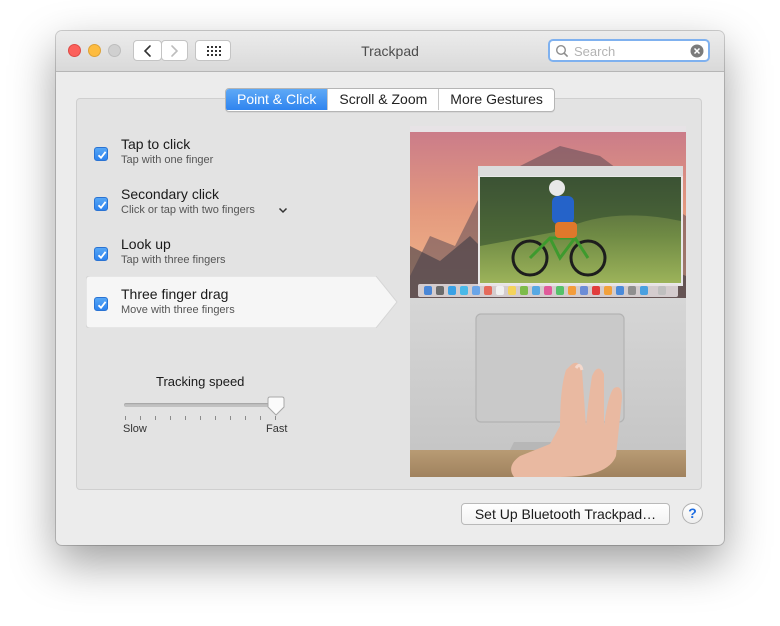 Image resolution: width=780 pixels, height=626 pixels. Describe the element at coordinates (94, 50) in the screenshot. I see `minimize-window-button` at that location.